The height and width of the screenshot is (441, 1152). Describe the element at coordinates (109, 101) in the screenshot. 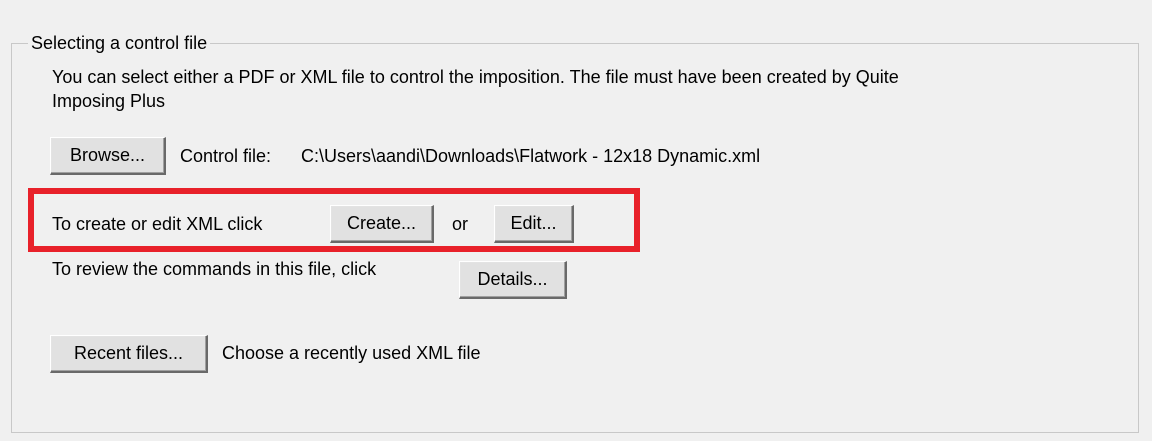

I see `intro-text-line2: Imposing Plus` at that location.